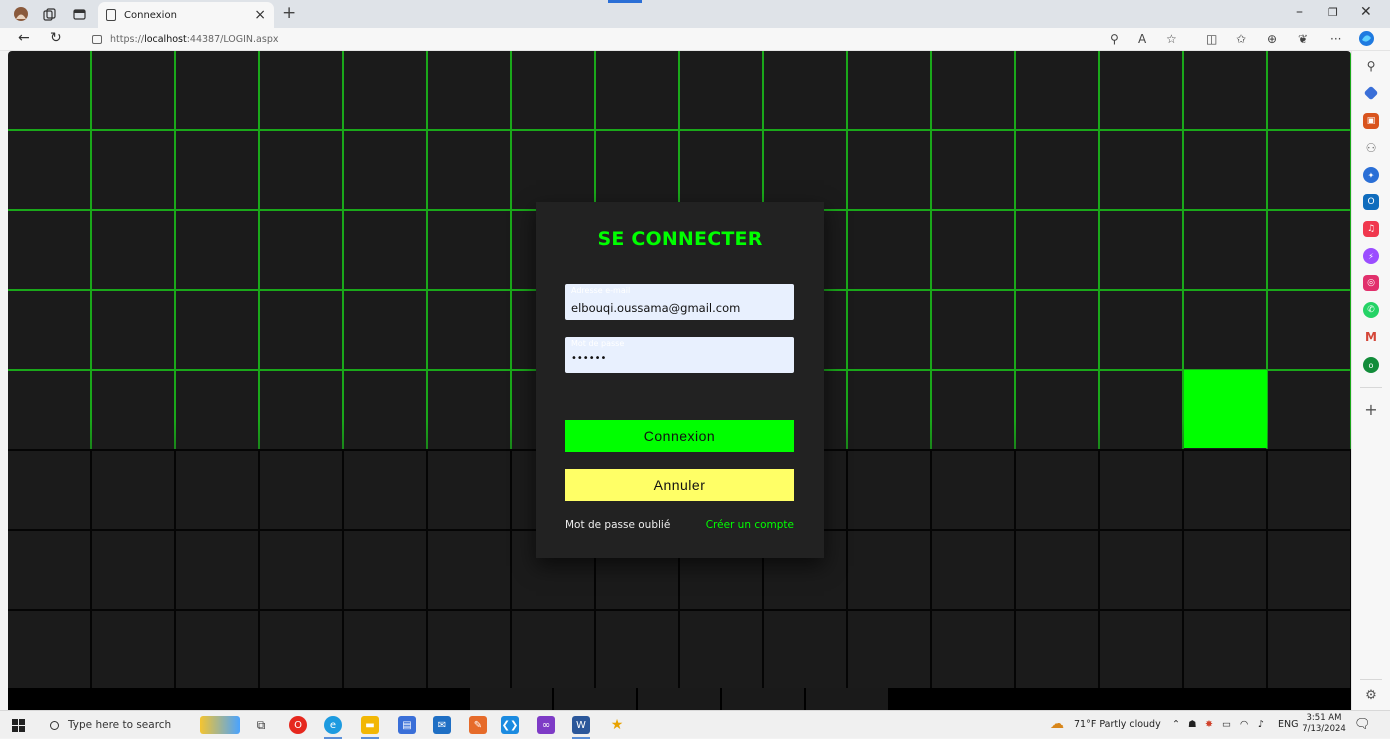  Describe the element at coordinates (680, 239) in the screenshot. I see `login-title: SE CONNECTER` at that location.